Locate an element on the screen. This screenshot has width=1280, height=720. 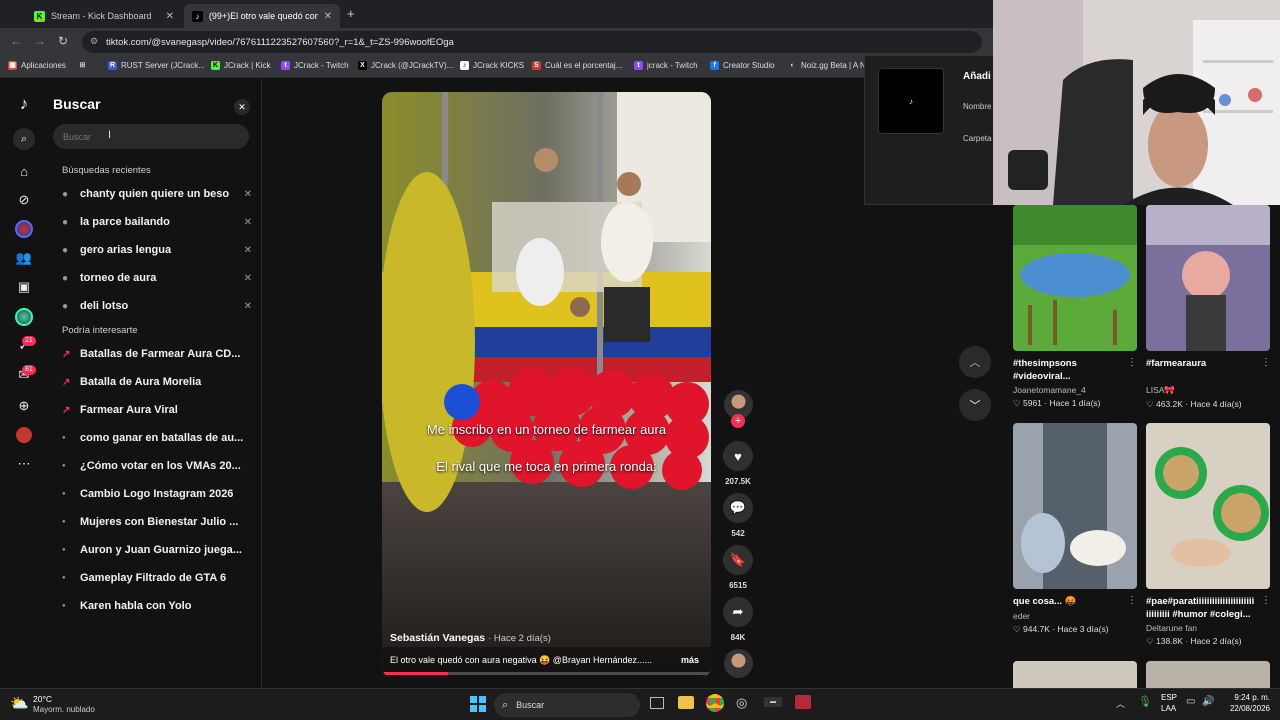
trending-item: ↗ Batalla de Aura Morelia is located at coordinates (157, 382).